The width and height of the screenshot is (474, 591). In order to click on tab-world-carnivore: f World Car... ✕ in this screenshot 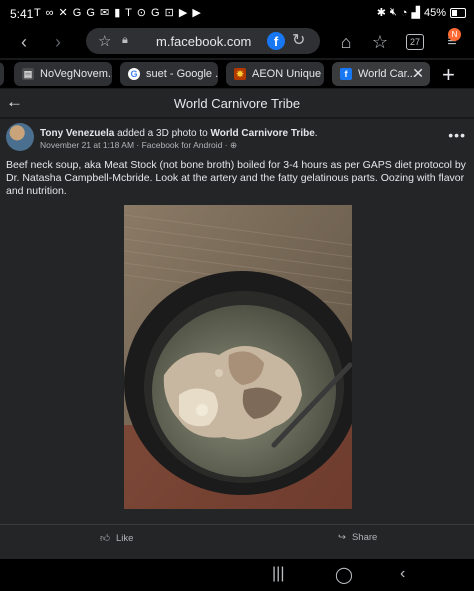, I will do `click(381, 74)`.